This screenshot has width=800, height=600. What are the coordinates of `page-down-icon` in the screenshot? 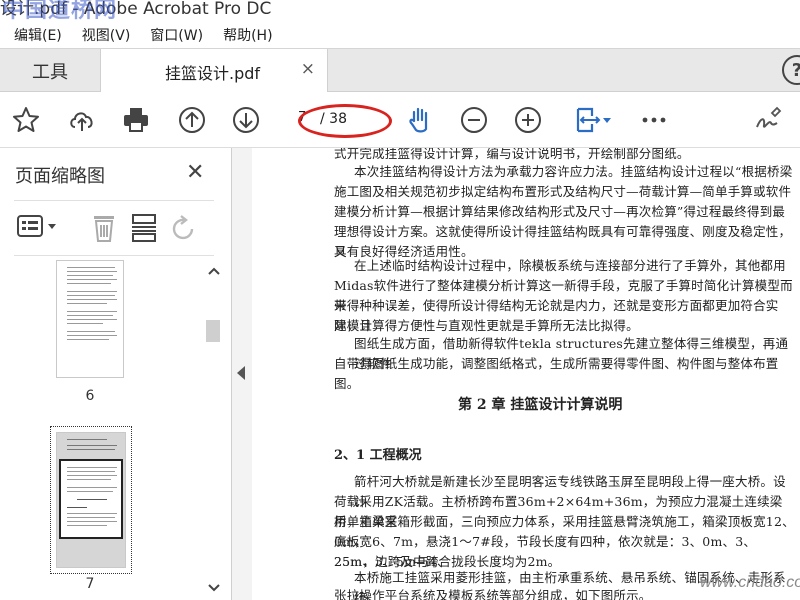 It's located at (246, 120).